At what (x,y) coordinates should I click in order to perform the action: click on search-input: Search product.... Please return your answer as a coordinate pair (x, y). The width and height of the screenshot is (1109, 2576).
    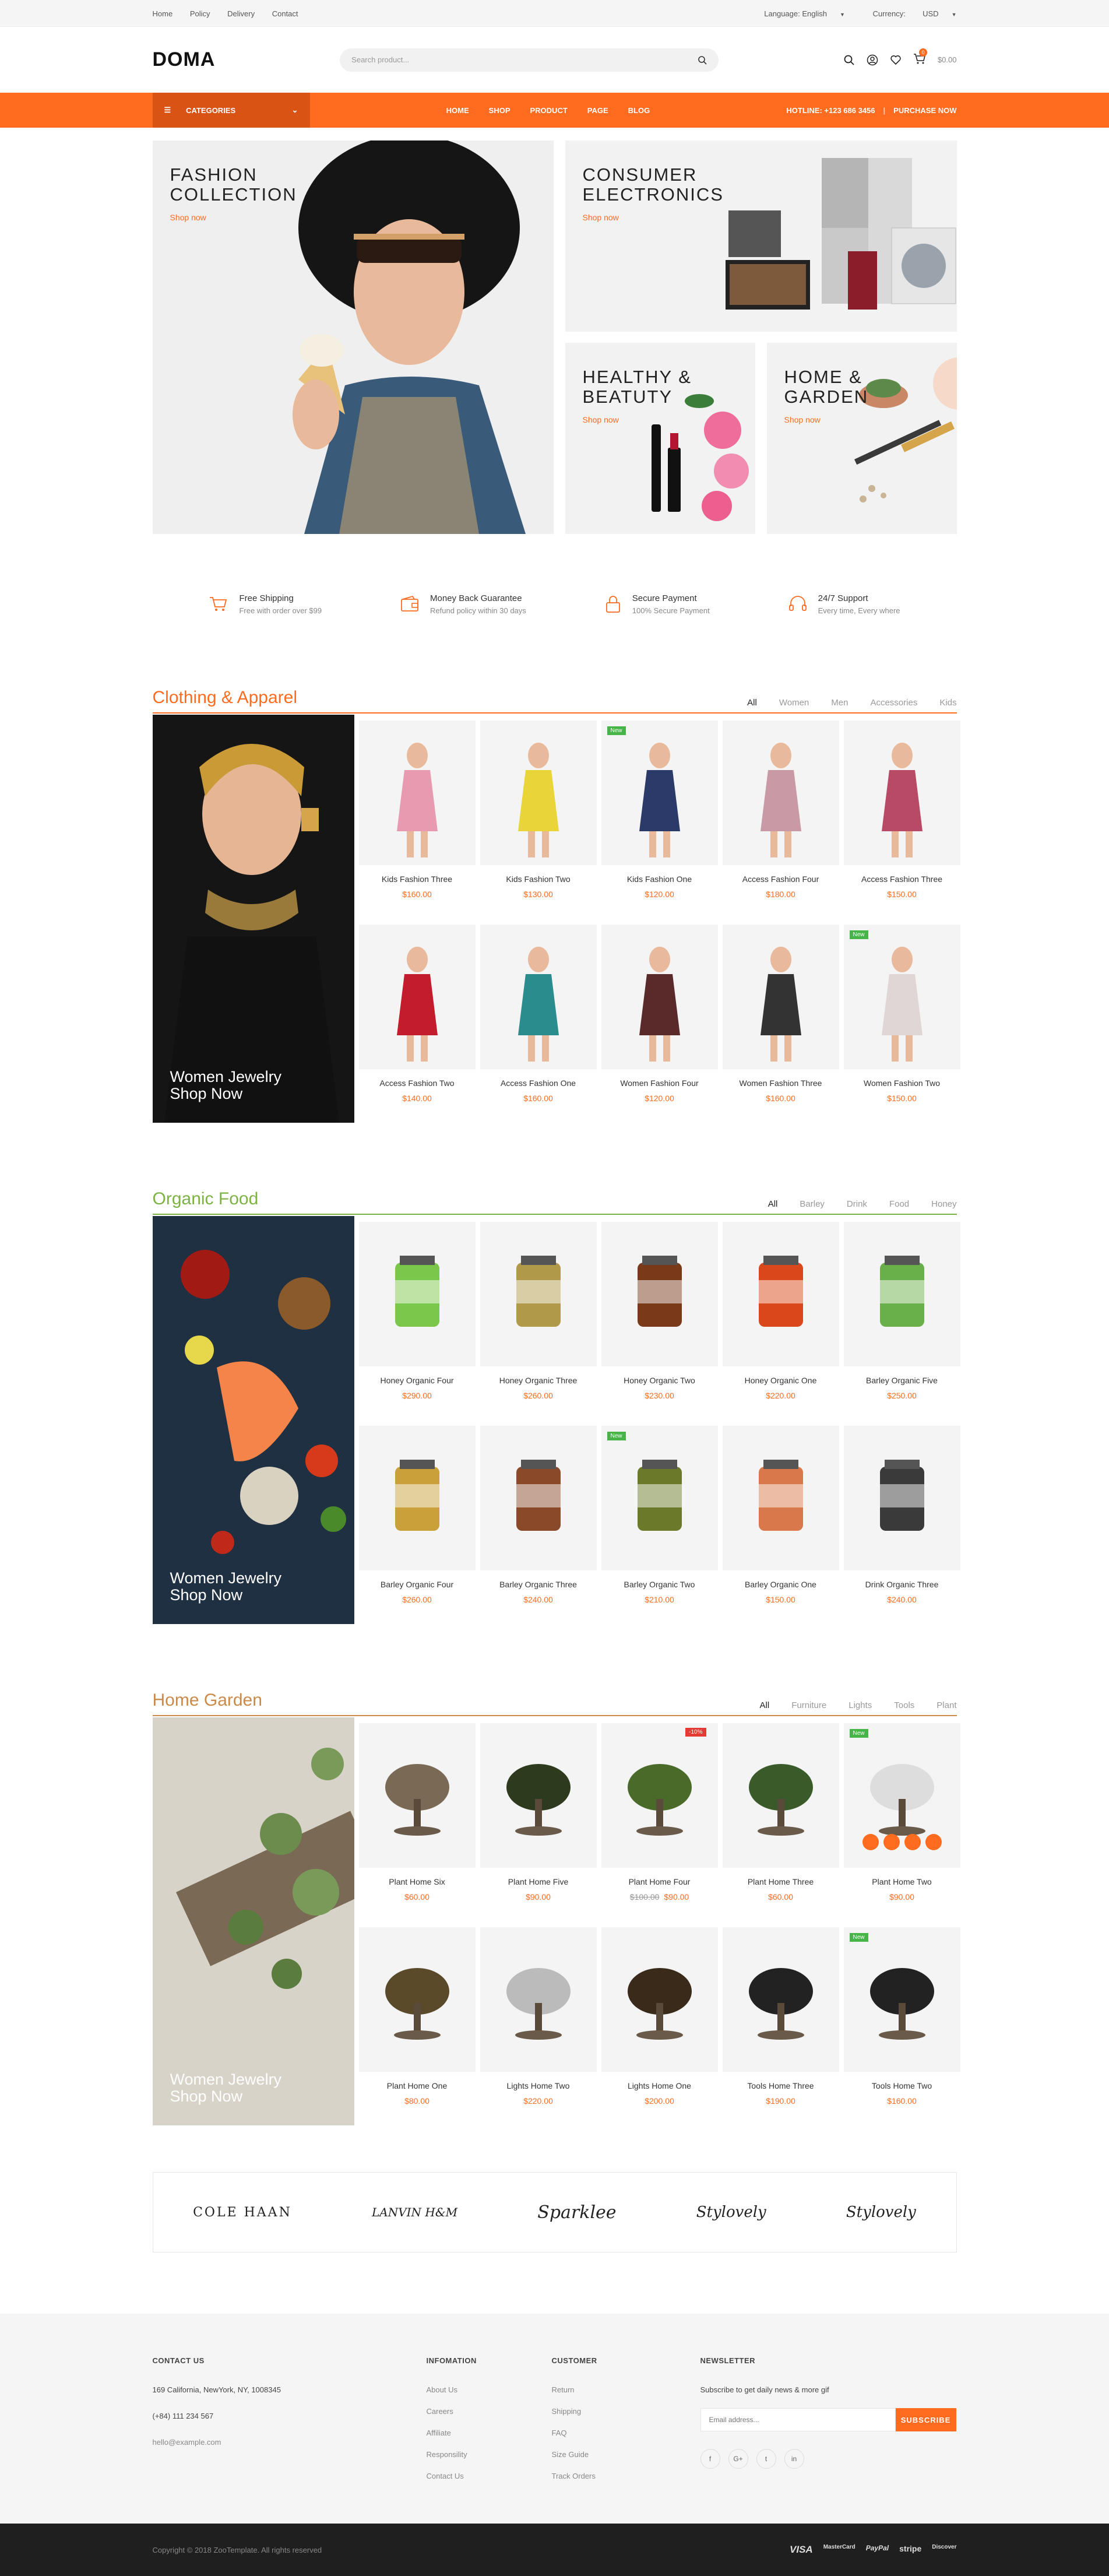
    Looking at the image, I should click on (380, 59).